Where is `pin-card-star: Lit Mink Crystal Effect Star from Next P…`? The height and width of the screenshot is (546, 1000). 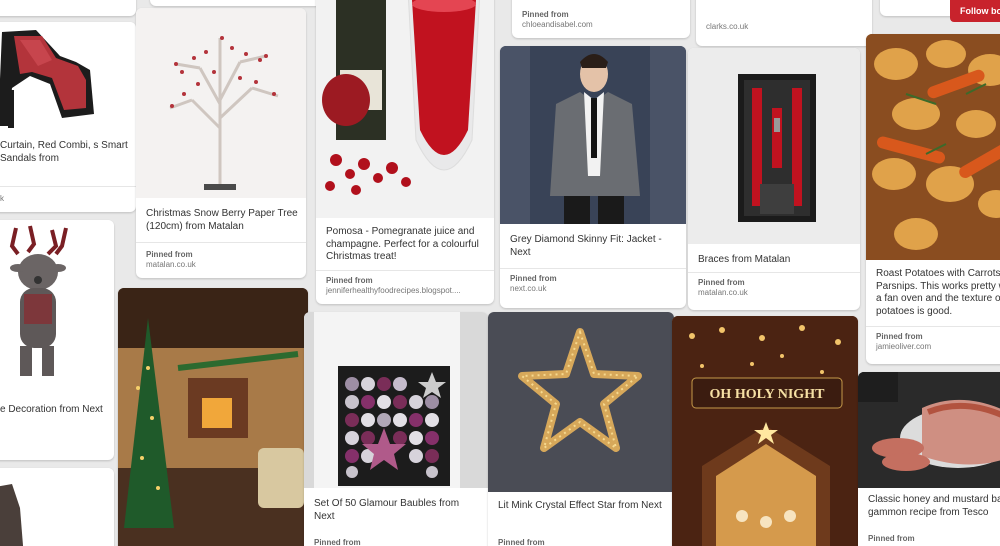
pin-card-star: Lit Mink Crystal Effect Star from Next P… is located at coordinates (581, 429).